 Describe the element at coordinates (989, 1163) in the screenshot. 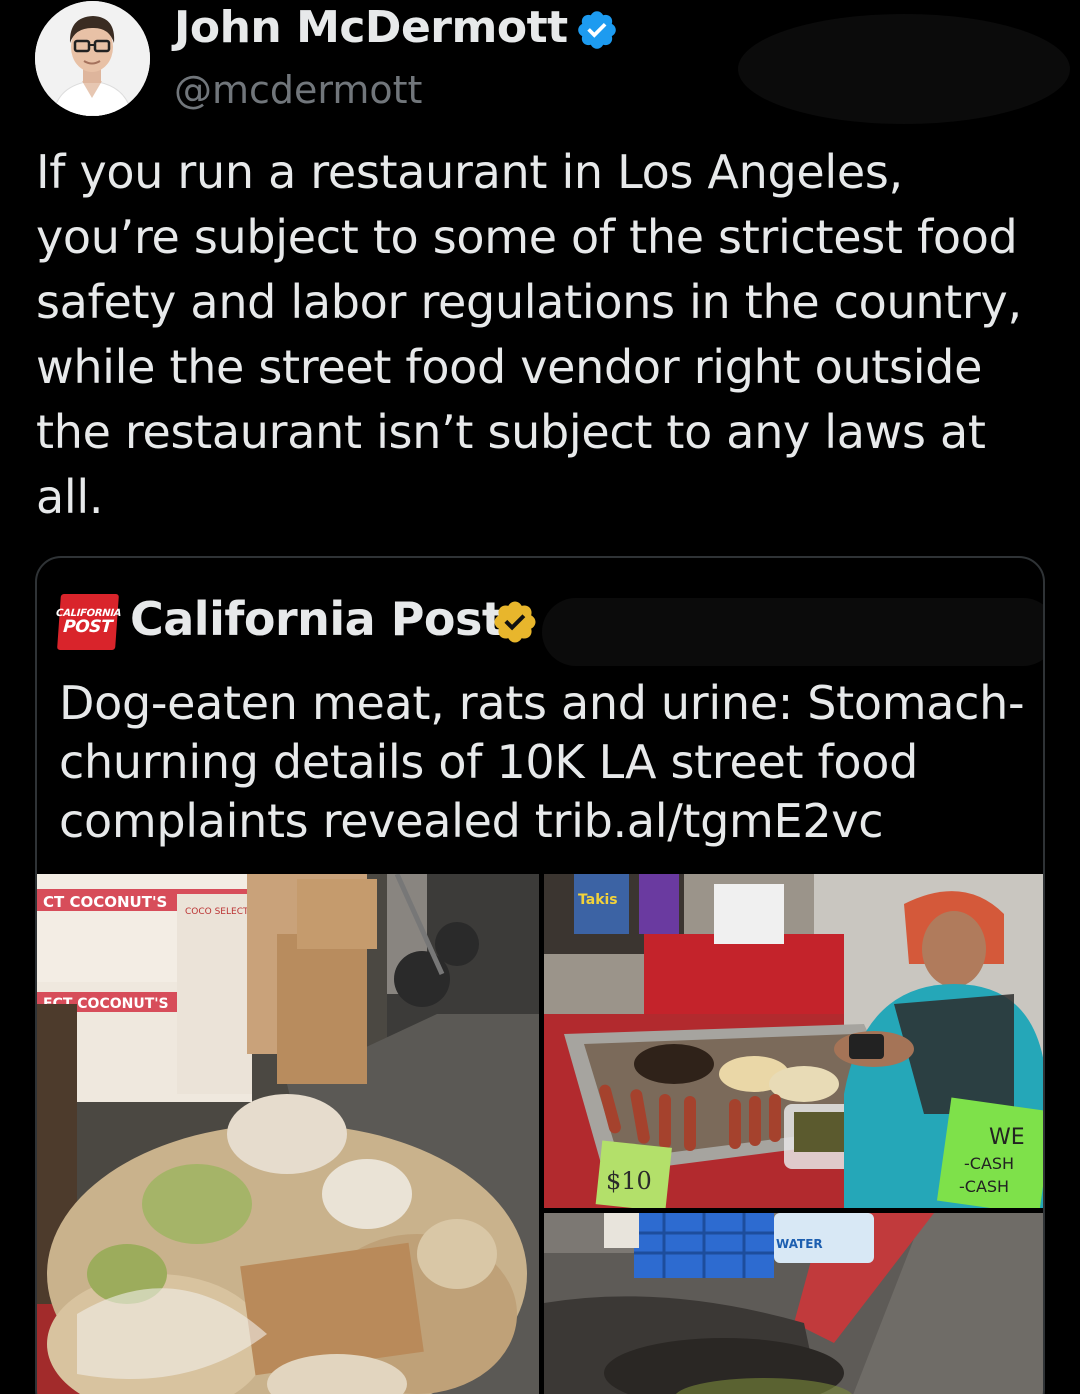

I see `cash-sign-line-2: -CASH` at that location.